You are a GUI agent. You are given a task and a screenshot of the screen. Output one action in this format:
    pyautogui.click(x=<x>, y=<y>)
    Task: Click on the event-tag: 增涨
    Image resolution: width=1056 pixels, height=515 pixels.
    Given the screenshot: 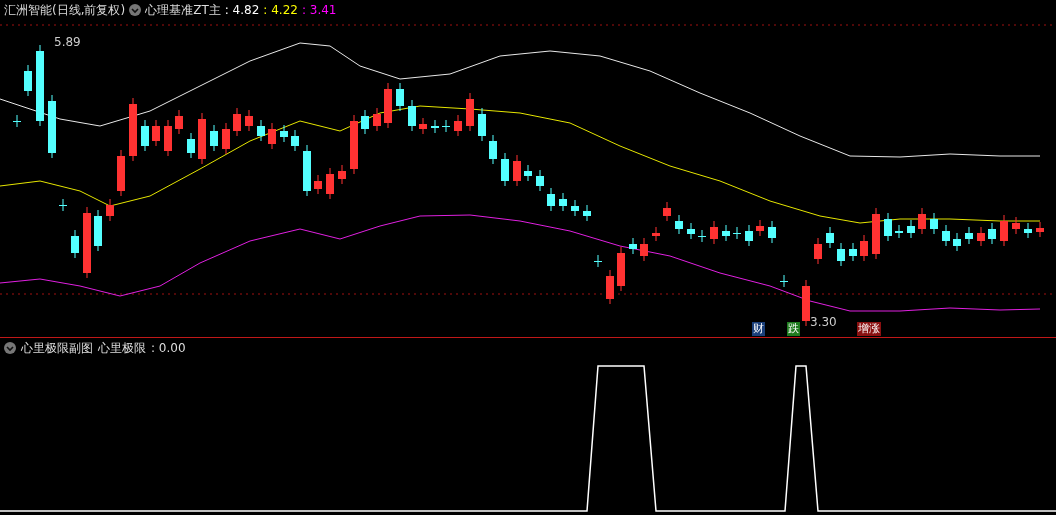 What is the action you would take?
    pyautogui.click(x=869, y=329)
    